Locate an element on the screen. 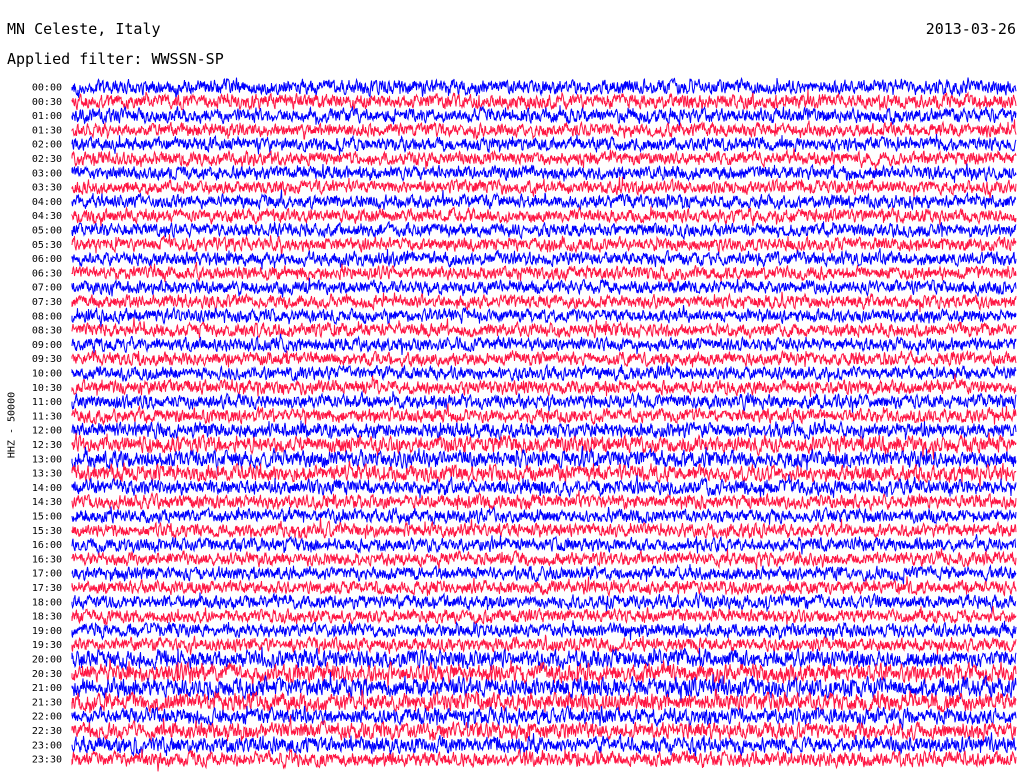 Image resolution: width=1024 pixels, height=780 pixels. time-tick-label: 16:30 is located at coordinates (47, 559).